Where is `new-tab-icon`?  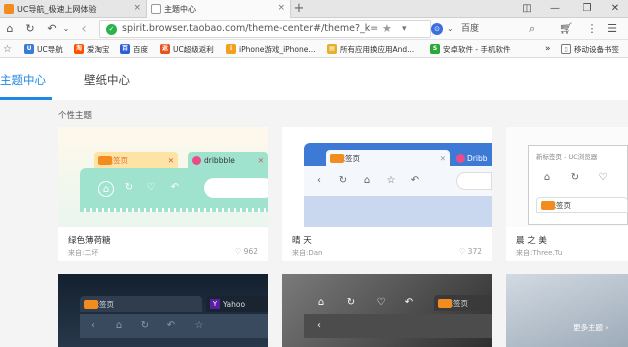 new-tab-icon is located at coordinates (337, 158).